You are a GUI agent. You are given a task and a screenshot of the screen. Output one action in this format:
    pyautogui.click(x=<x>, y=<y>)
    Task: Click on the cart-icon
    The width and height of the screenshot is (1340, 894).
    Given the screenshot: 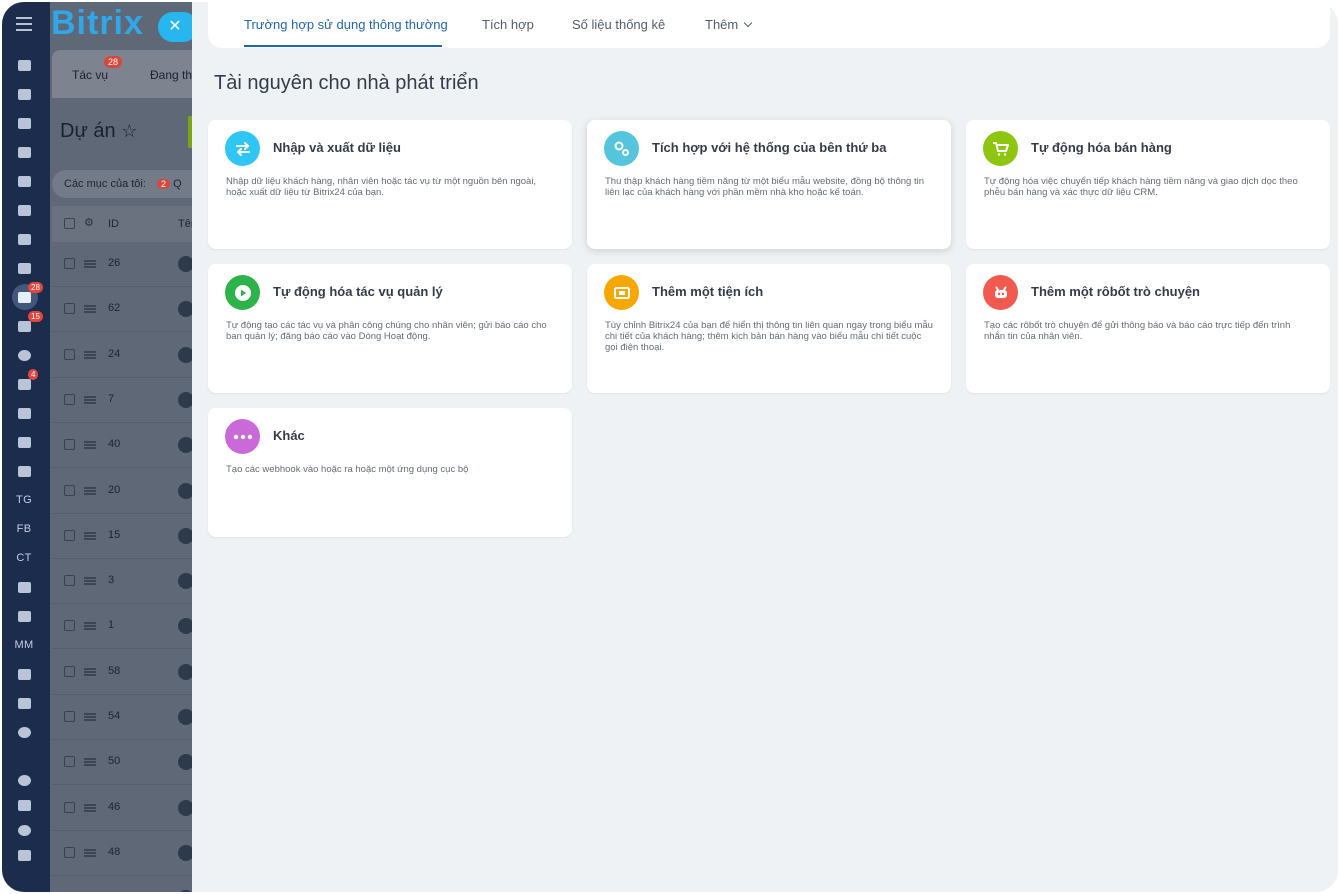 What is the action you would take?
    pyautogui.click(x=24, y=413)
    